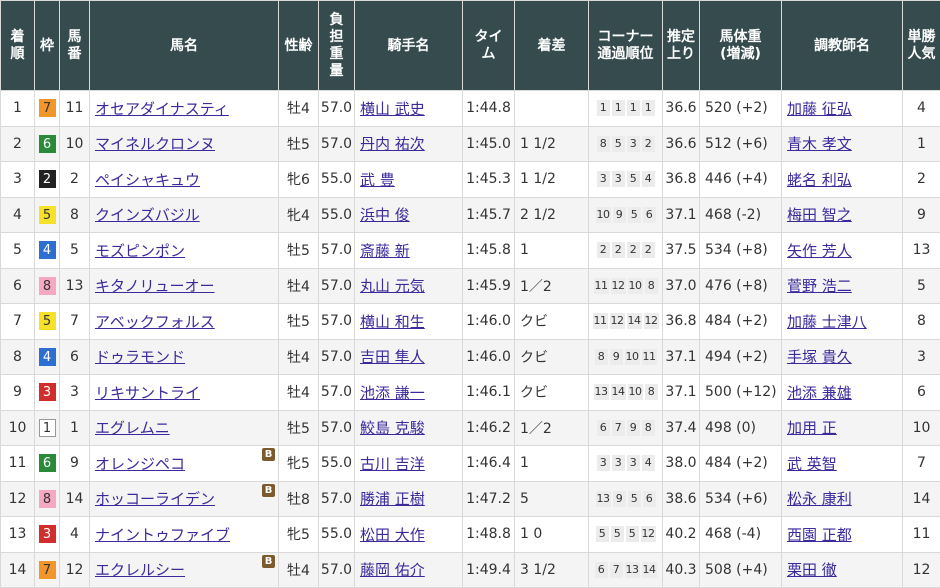 The height and width of the screenshot is (588, 940). I want to click on horse-name-link: リキサントライ, so click(147, 393).